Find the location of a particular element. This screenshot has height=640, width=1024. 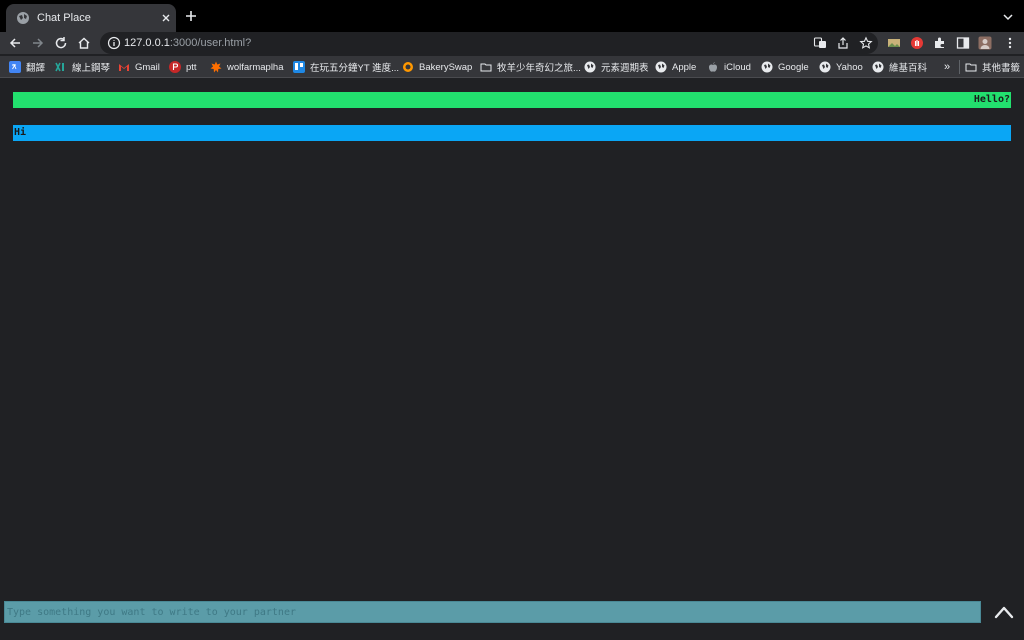

message-composer is located at coordinates (492, 612).